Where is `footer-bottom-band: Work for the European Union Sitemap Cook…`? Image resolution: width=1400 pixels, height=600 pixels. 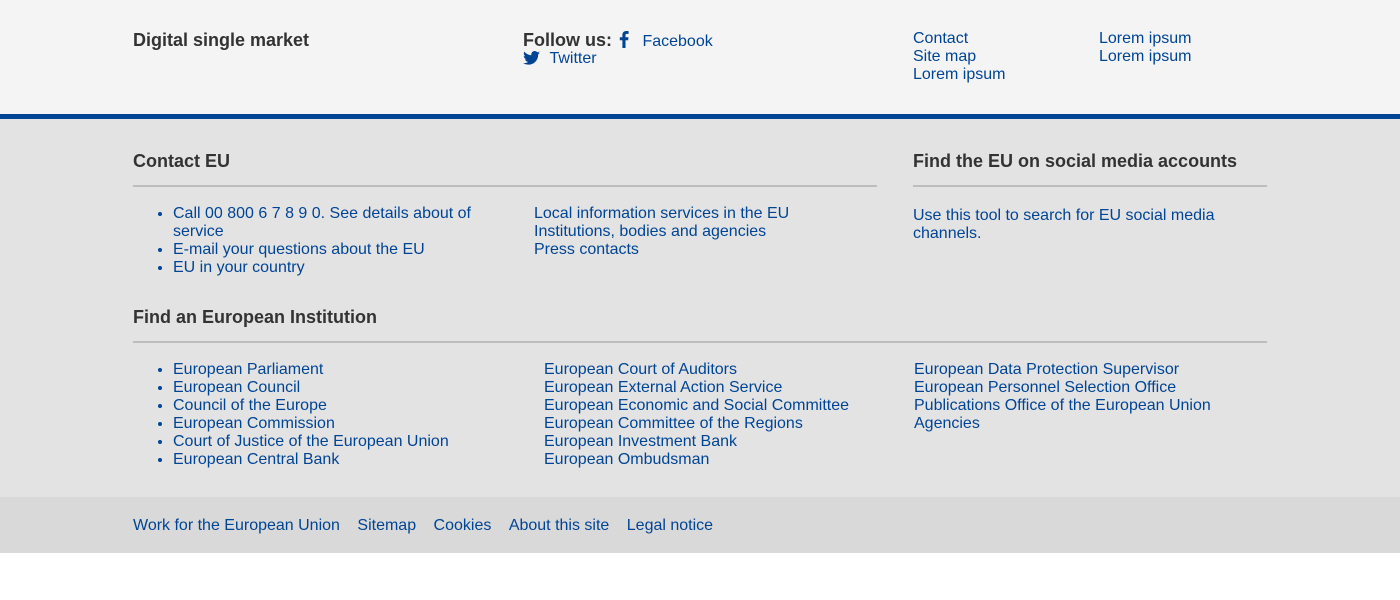 footer-bottom-band: Work for the European Union Sitemap Cook… is located at coordinates (700, 525).